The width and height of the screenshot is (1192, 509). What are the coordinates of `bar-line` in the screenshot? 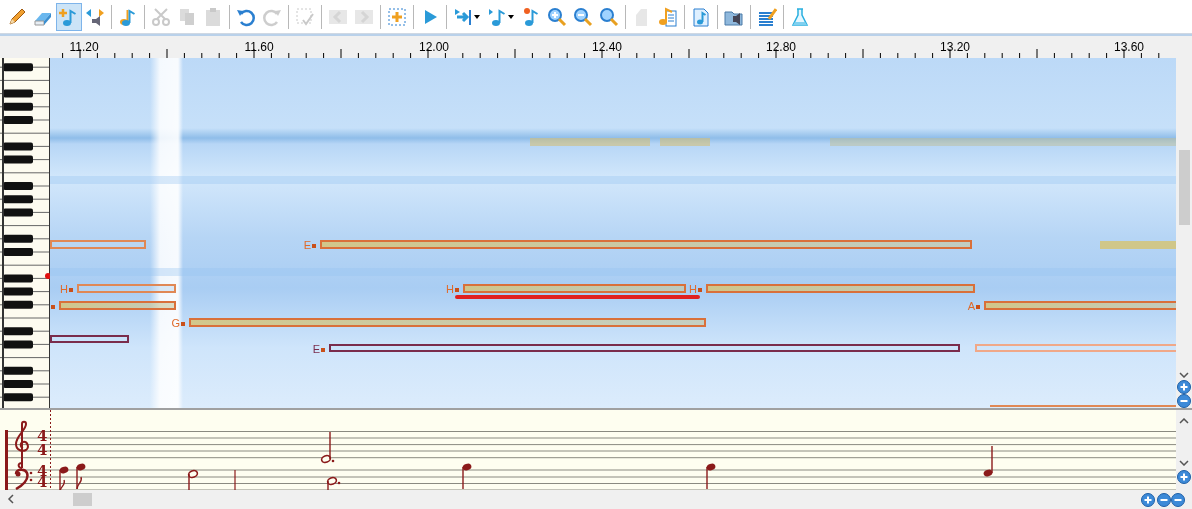 It's located at (235, 479).